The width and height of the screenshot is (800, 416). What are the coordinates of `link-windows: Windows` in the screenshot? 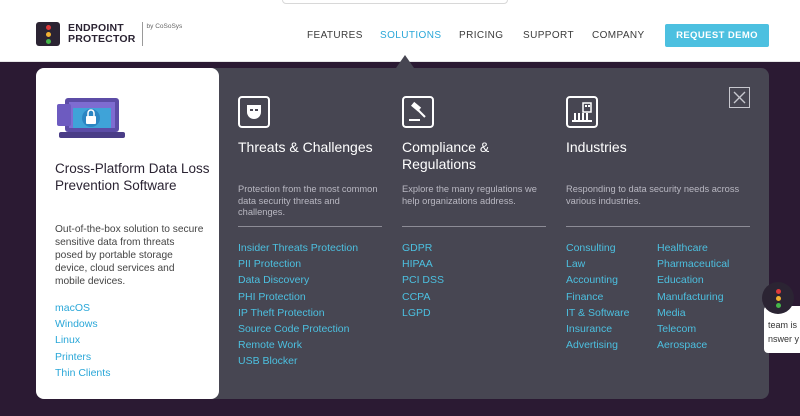 It's located at (82, 324).